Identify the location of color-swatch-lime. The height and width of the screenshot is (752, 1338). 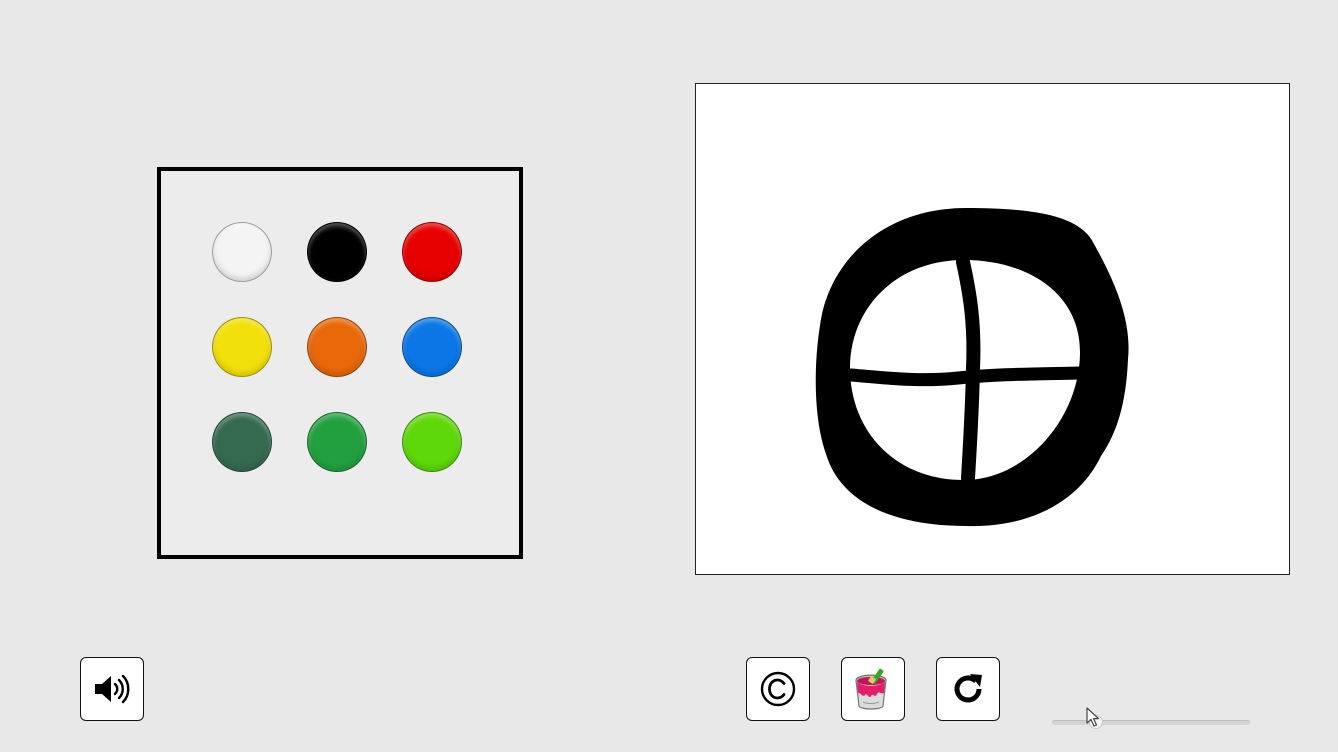
(432, 442).